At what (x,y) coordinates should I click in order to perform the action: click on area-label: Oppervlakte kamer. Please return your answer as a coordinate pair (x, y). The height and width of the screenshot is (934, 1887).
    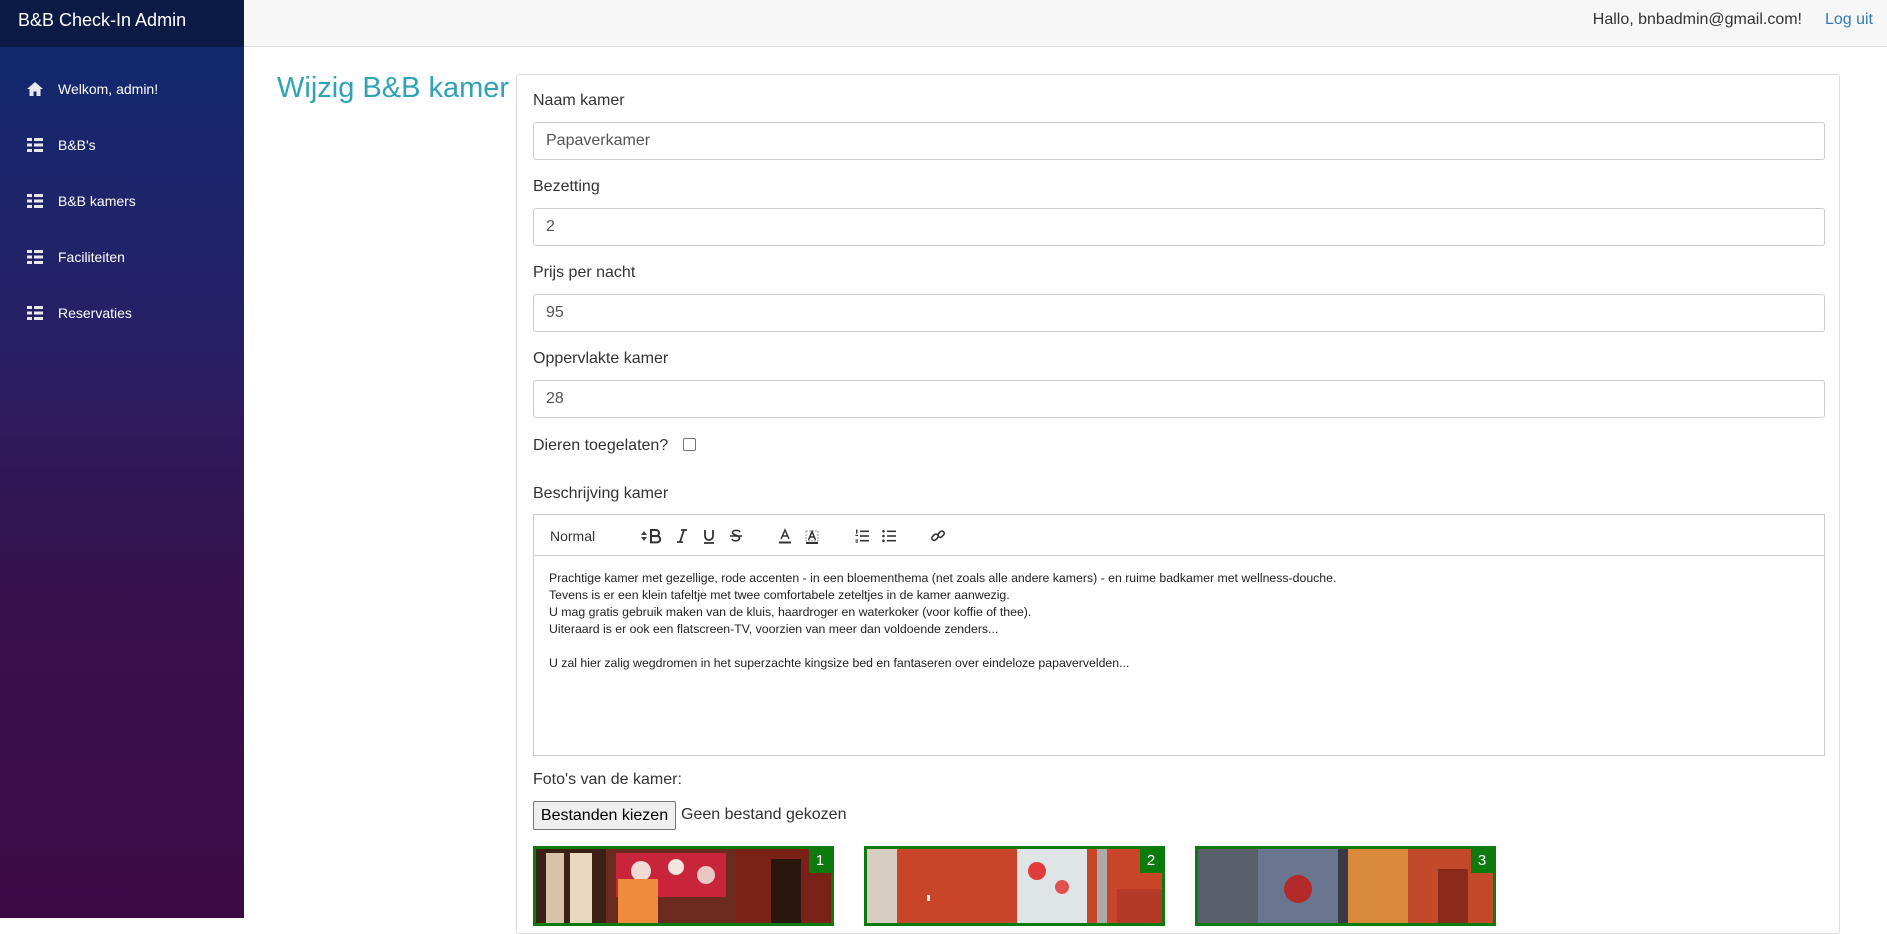
    Looking at the image, I should click on (601, 358).